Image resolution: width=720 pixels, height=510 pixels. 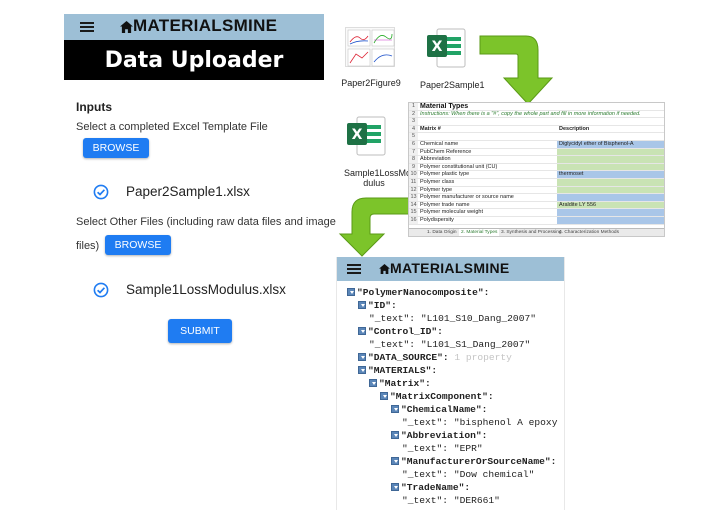 I want to click on json-tree-node: "ChemicalName":, so click(x=439, y=409).